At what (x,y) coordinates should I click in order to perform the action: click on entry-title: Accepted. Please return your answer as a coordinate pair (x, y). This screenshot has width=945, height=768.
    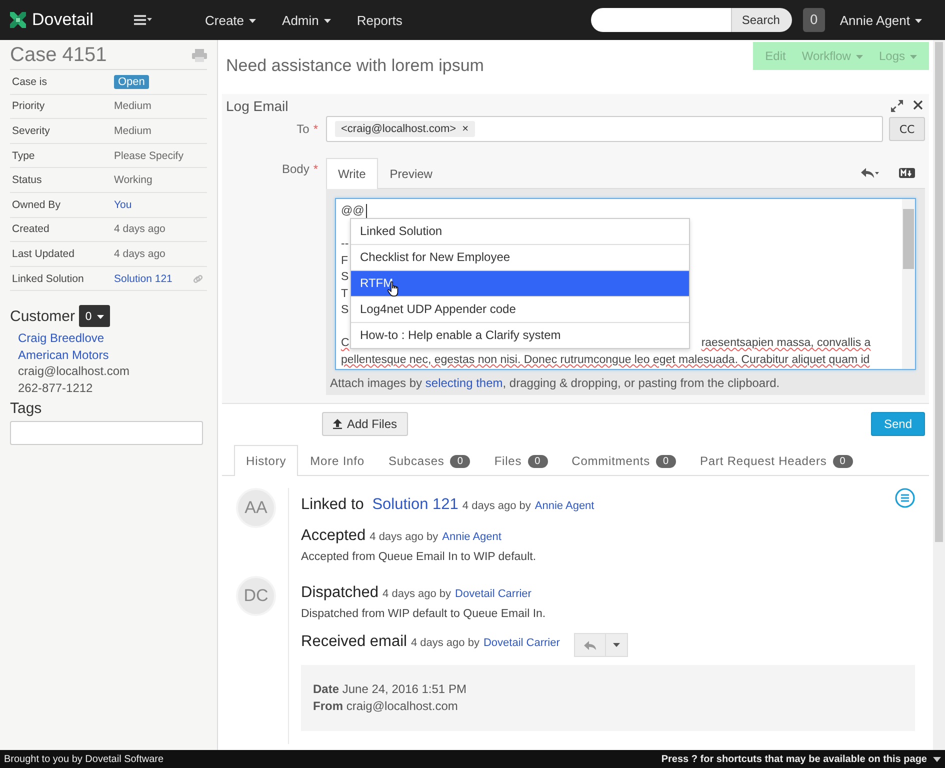
    Looking at the image, I should click on (333, 536).